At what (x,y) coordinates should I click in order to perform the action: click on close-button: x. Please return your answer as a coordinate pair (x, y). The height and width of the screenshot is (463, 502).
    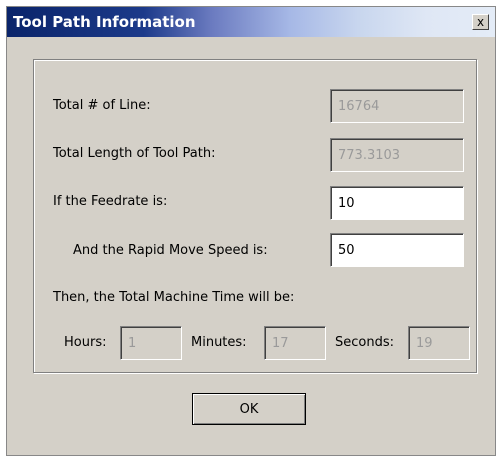
    Looking at the image, I should click on (480, 22).